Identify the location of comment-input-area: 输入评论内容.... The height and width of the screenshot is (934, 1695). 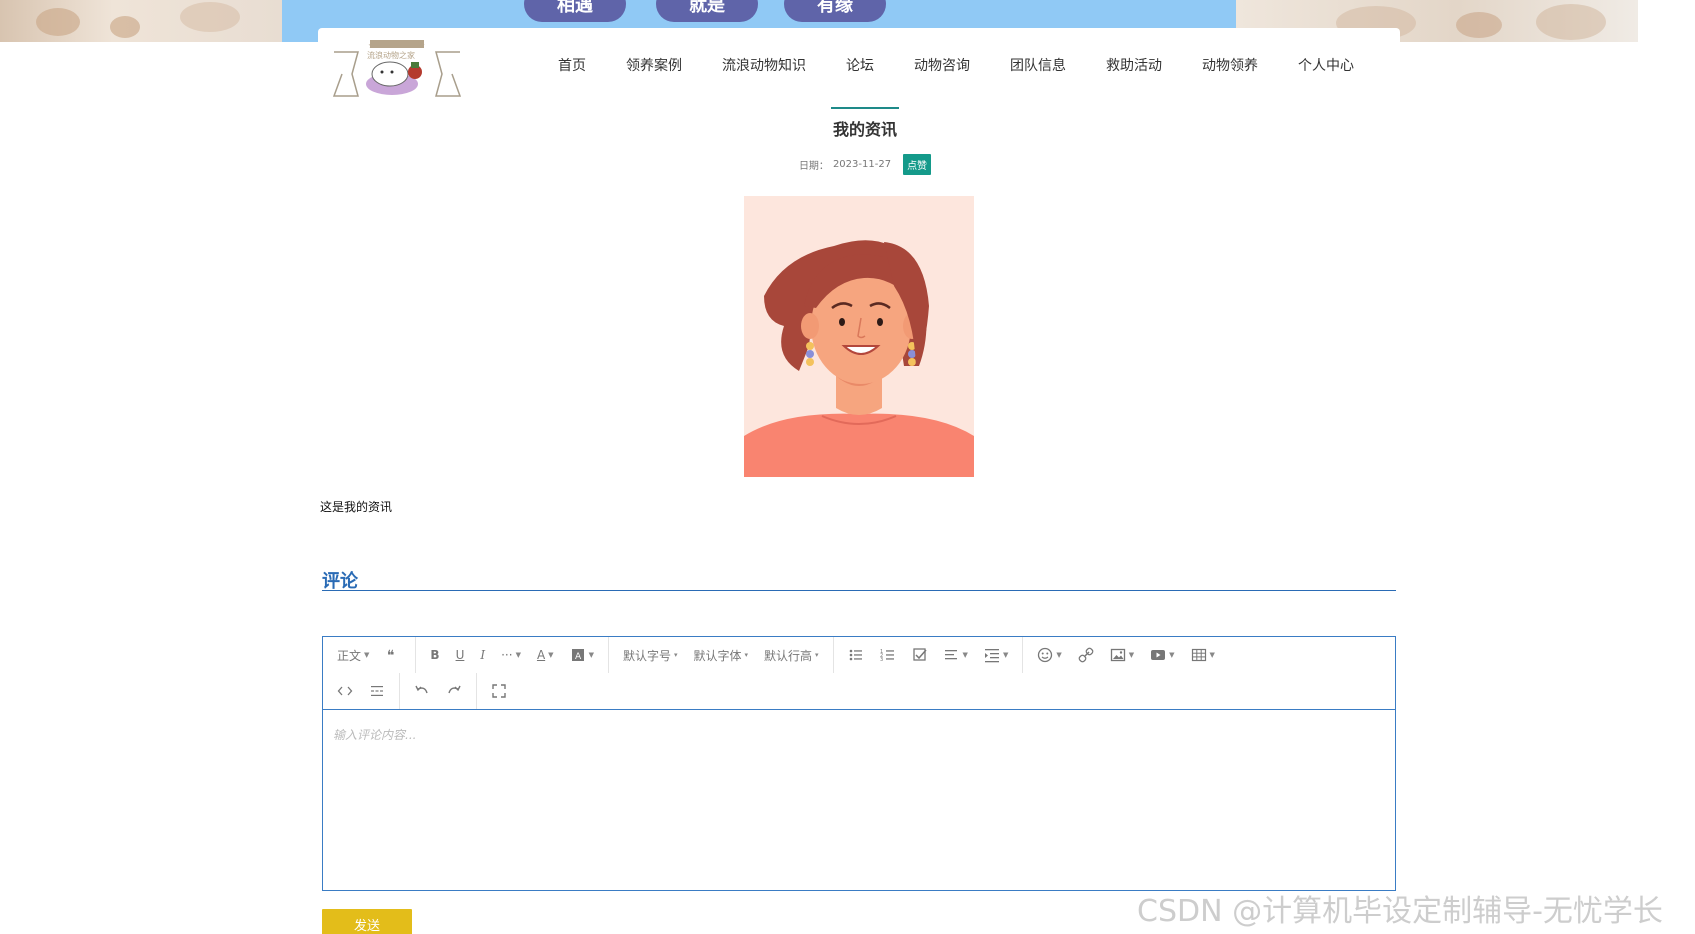
(859, 800).